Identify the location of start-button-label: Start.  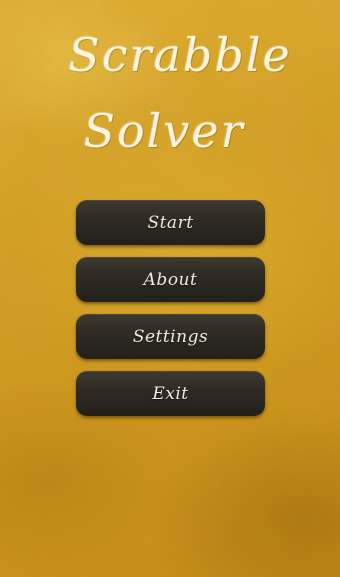
(170, 222).